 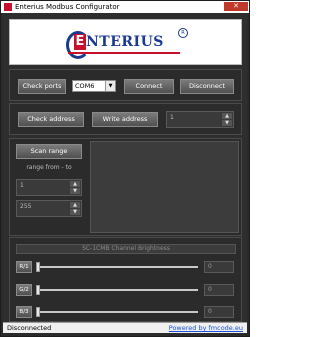 I want to click on channel-3-label: B/3, so click(x=24, y=312).